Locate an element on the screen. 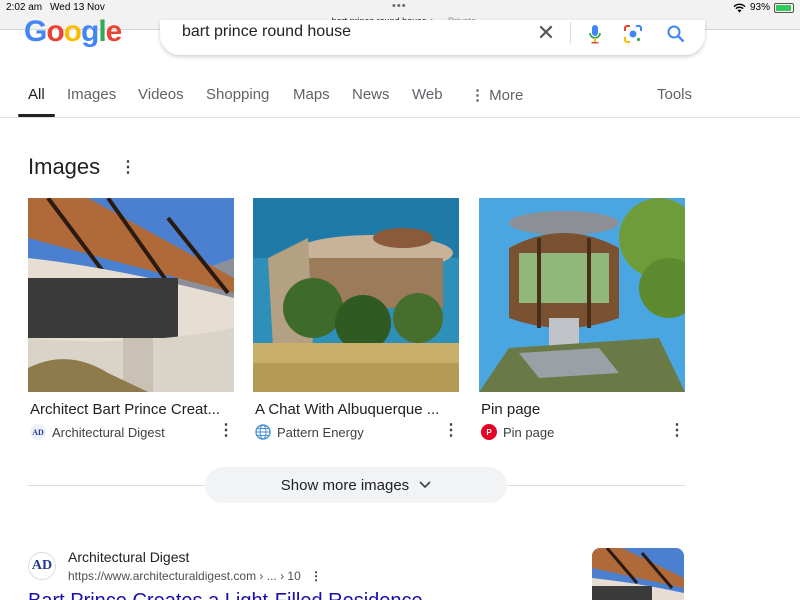 This screenshot has width=800, height=600. clock: 2:02 am is located at coordinates (24, 7).